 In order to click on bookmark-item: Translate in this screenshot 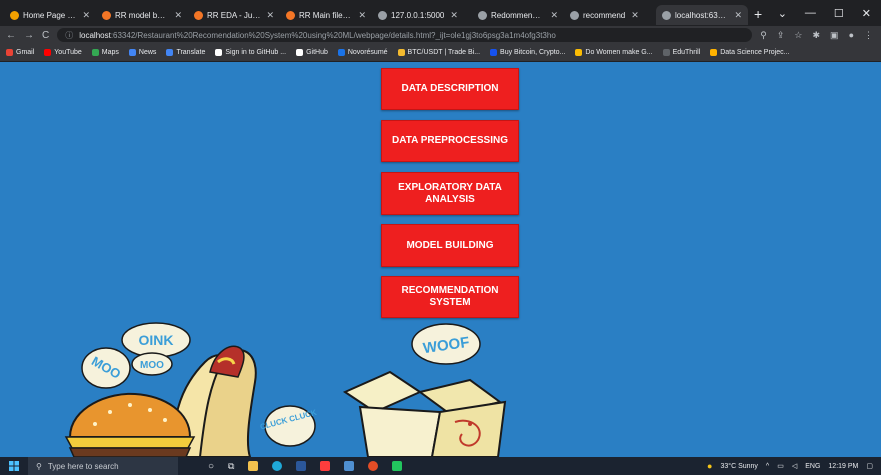, I will do `click(185, 52)`.